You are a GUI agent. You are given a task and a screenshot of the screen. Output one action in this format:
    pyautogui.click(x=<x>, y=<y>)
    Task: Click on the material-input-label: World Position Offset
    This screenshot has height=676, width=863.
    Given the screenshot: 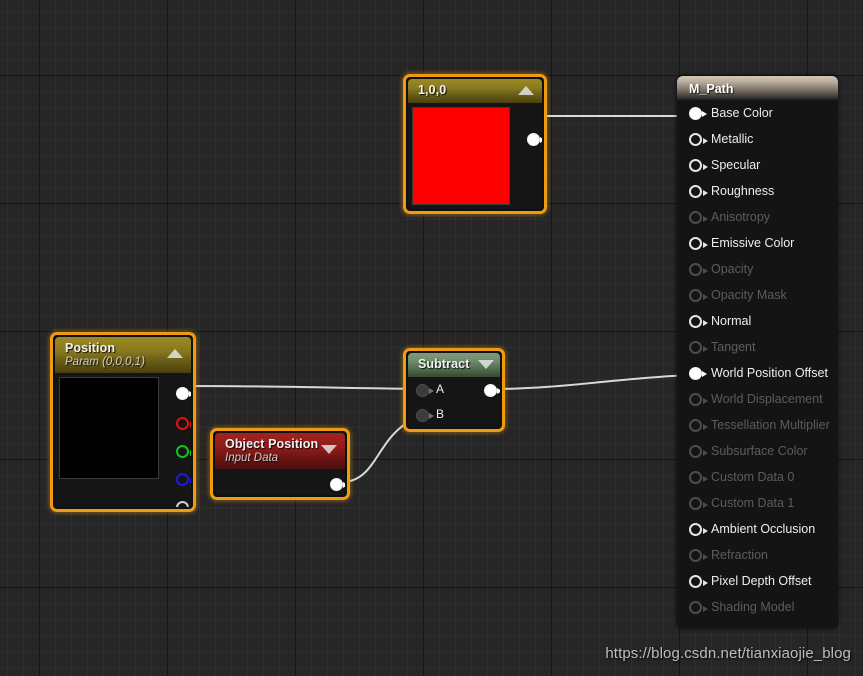 What is the action you would take?
    pyautogui.click(x=769, y=373)
    